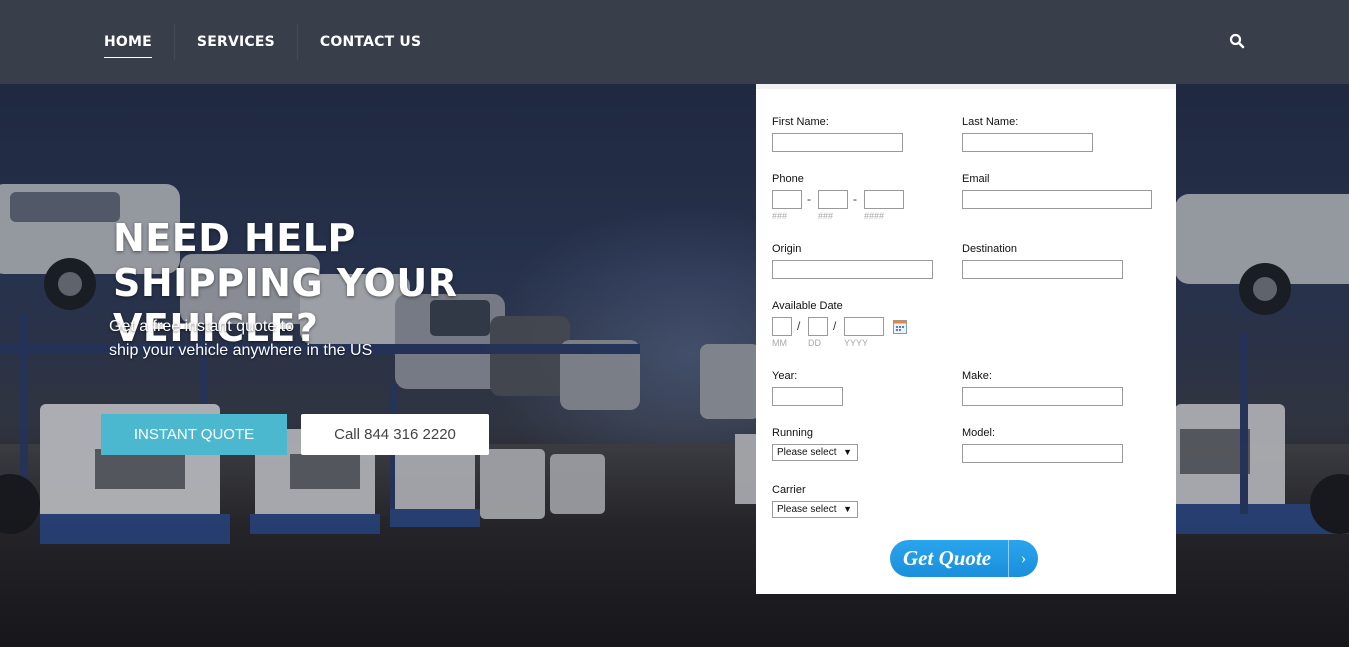  I want to click on search-icon, so click(1238, 42).